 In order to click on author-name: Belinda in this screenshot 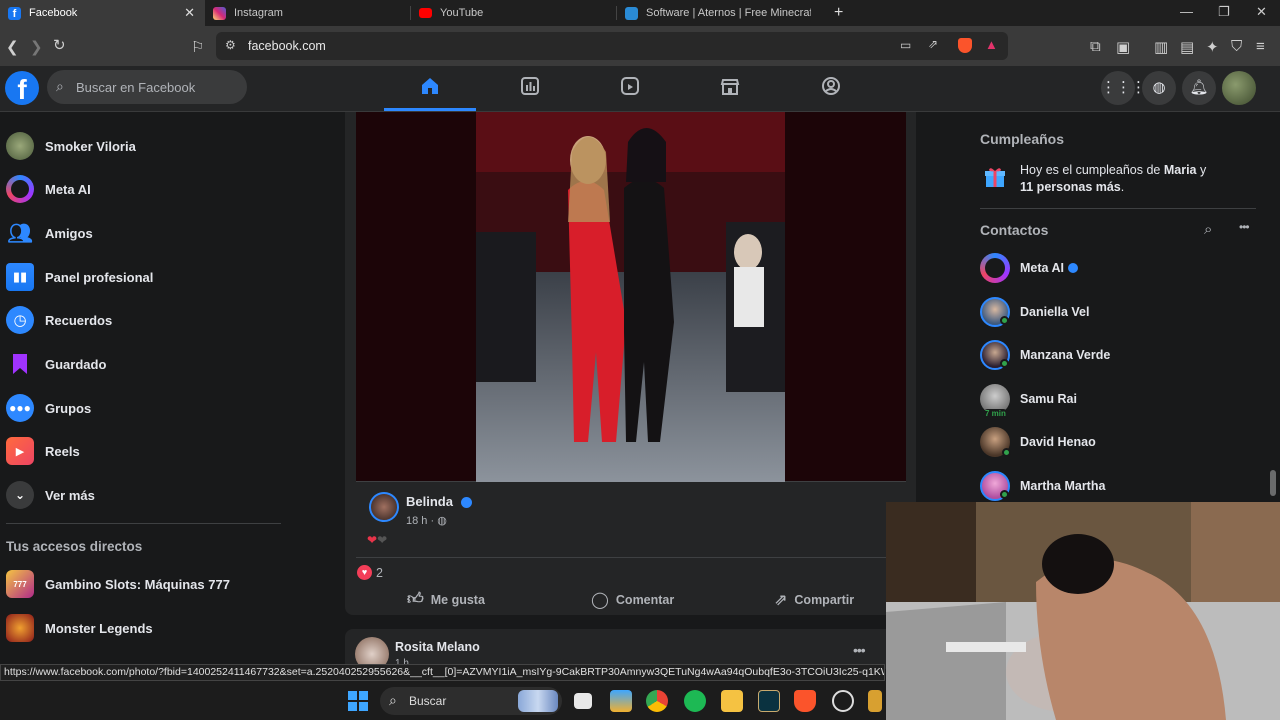, I will do `click(429, 501)`.